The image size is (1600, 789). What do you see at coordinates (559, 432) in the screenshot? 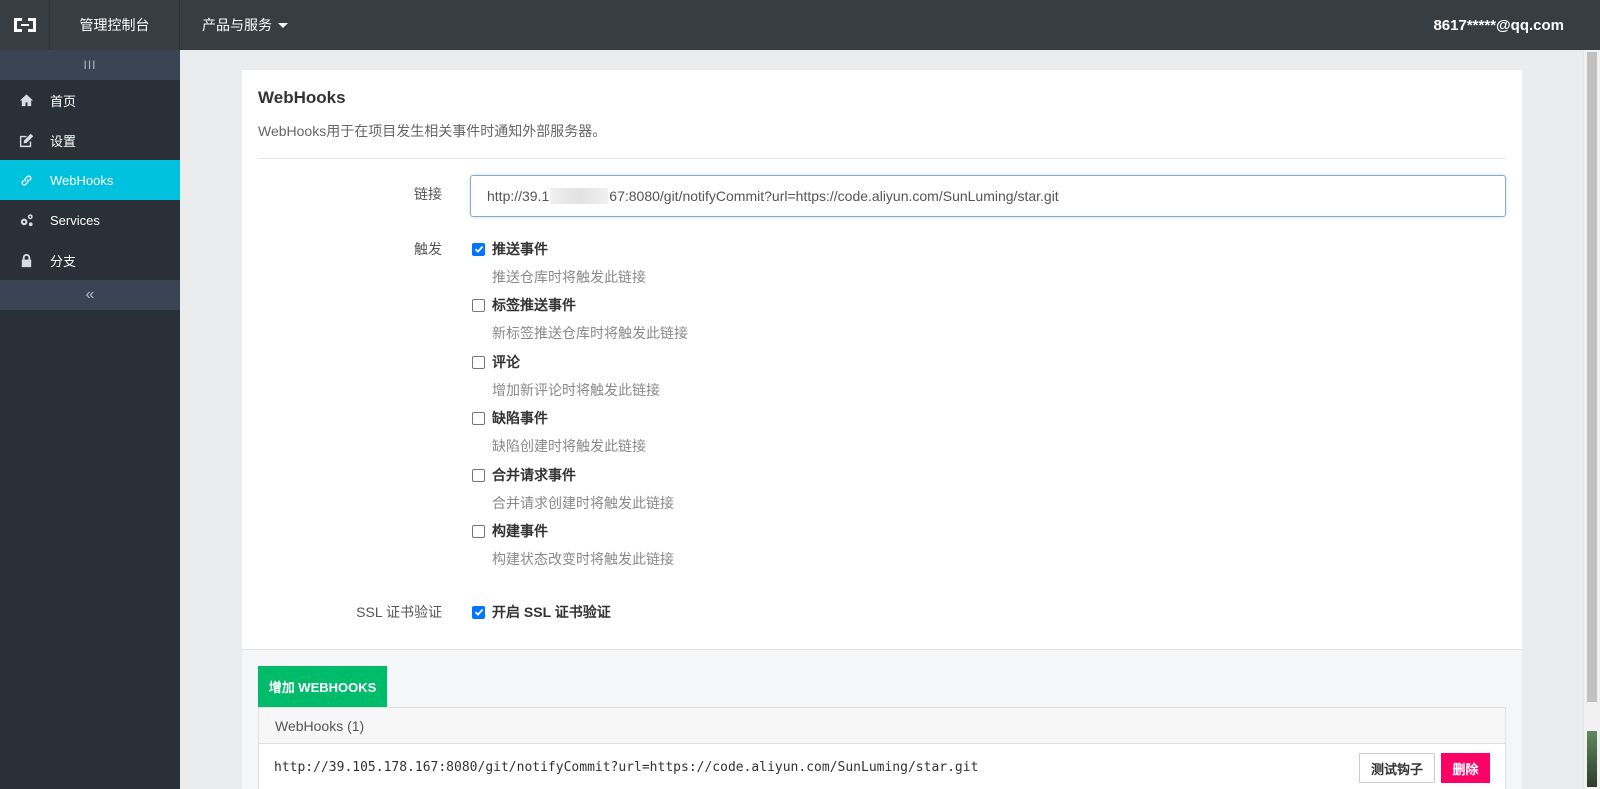
I see `trigger-issue: 缺陷事件 缺陷创建时将触发此链接` at bounding box center [559, 432].